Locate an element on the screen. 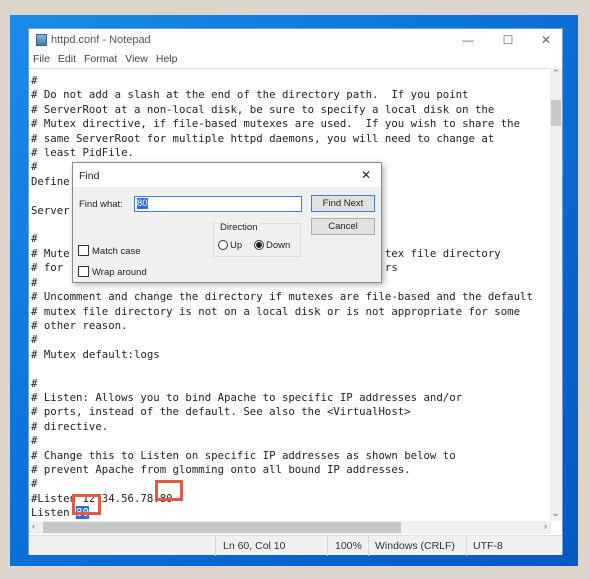  direction-label: Direction is located at coordinates (239, 227).